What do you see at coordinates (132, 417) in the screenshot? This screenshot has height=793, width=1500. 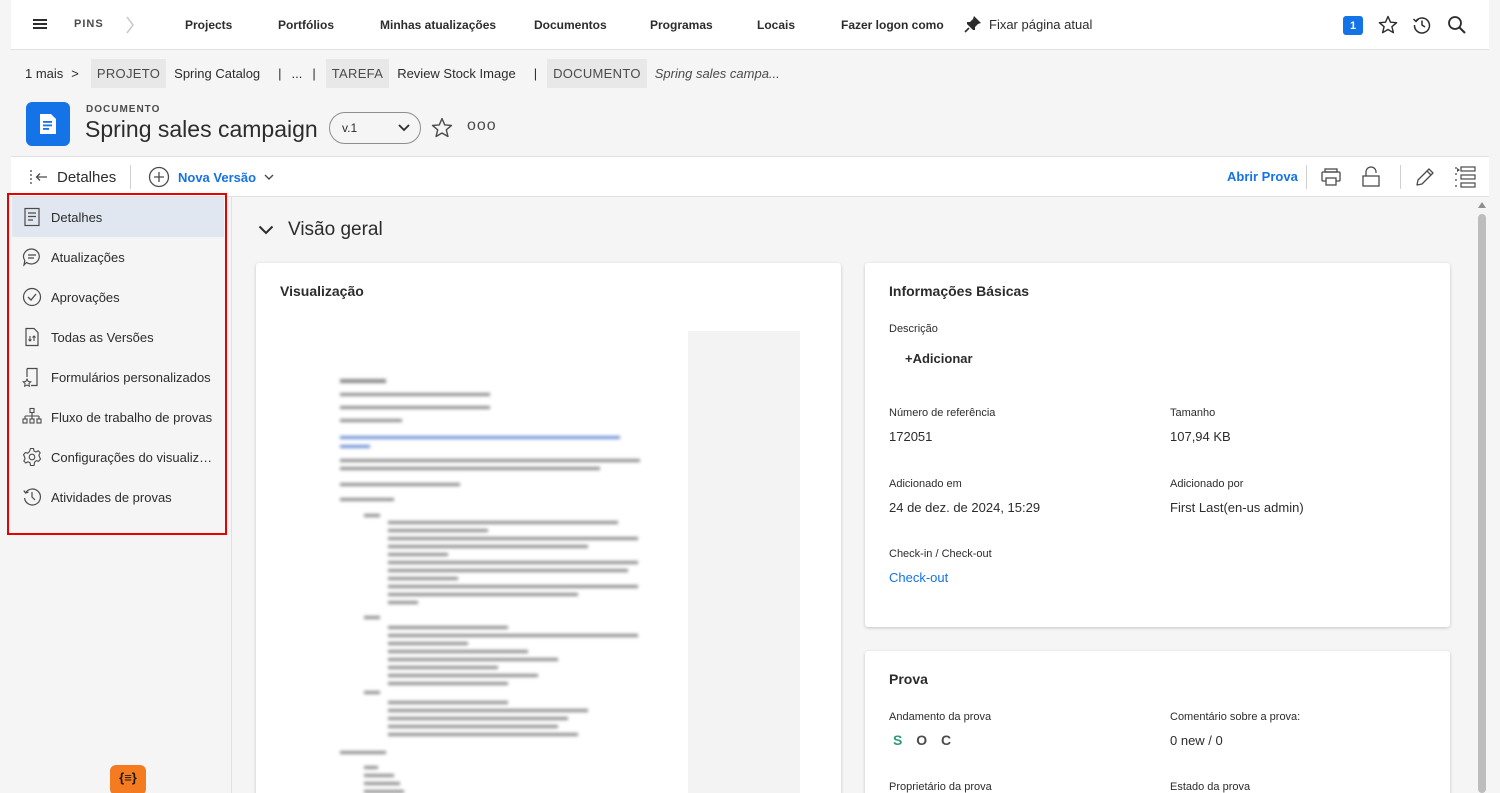 I see `sidebar-item-label: Fluxo de trabalho de provas` at bounding box center [132, 417].